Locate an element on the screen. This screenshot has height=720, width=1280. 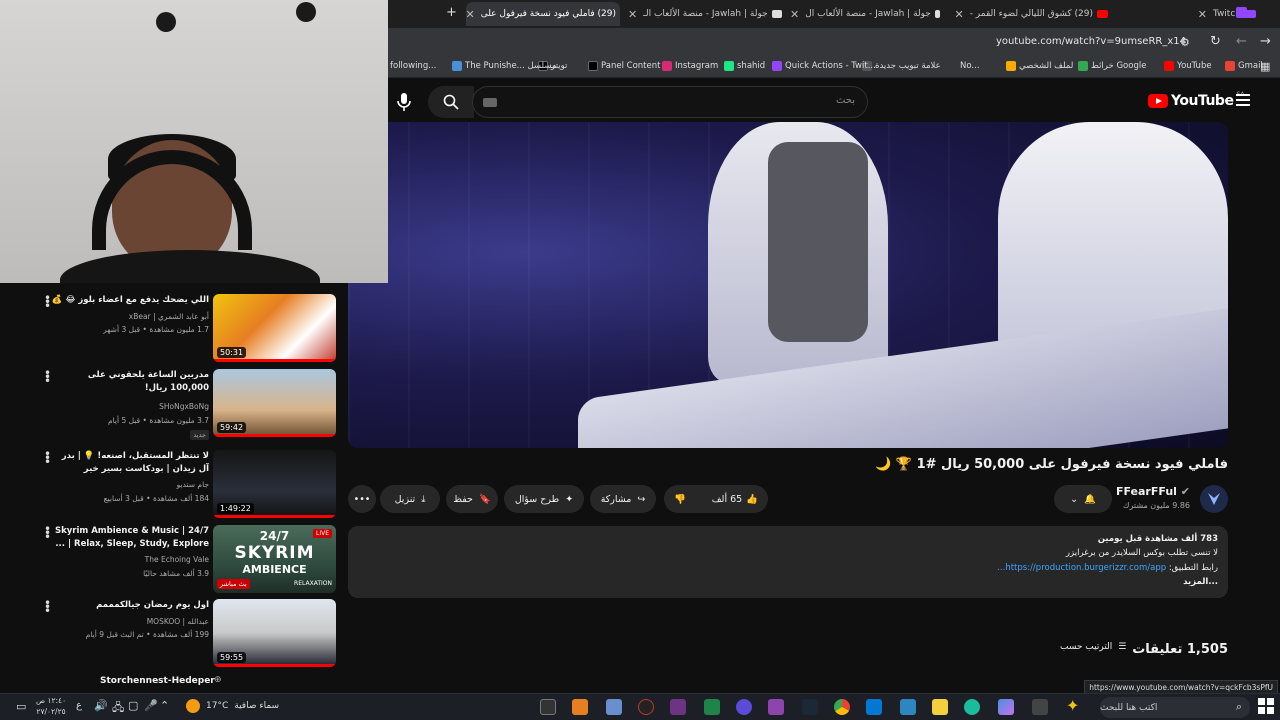
channel-name: The Echoing Vale is located at coordinates (177, 559).